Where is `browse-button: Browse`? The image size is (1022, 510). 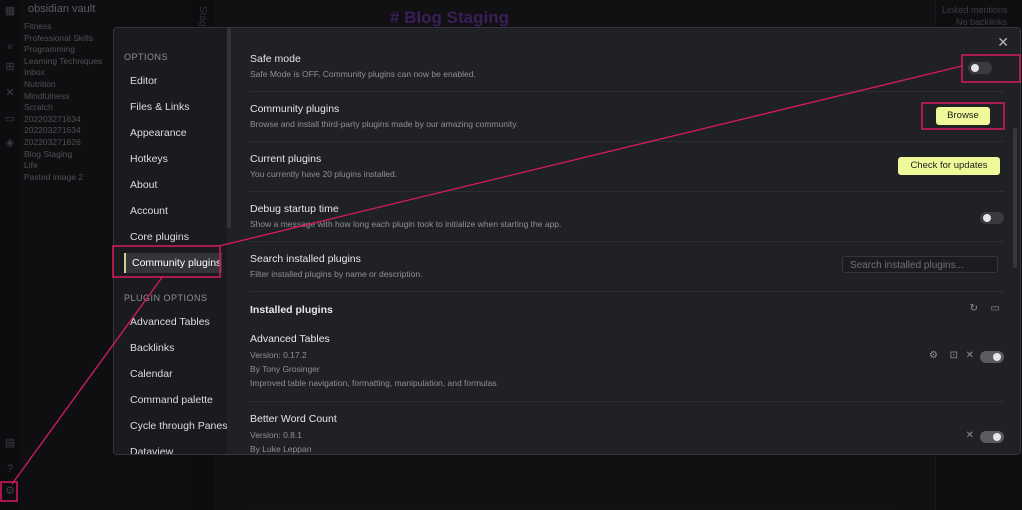
browse-button: Browse is located at coordinates (963, 116).